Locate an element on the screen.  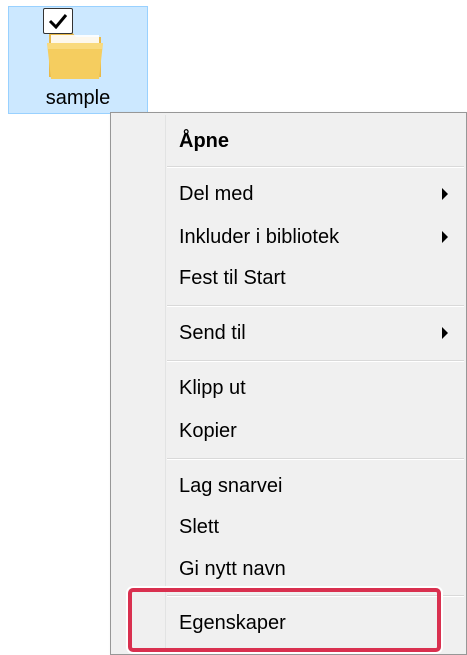
menu-item-rename: Gi nytt navn is located at coordinates (288, 569).